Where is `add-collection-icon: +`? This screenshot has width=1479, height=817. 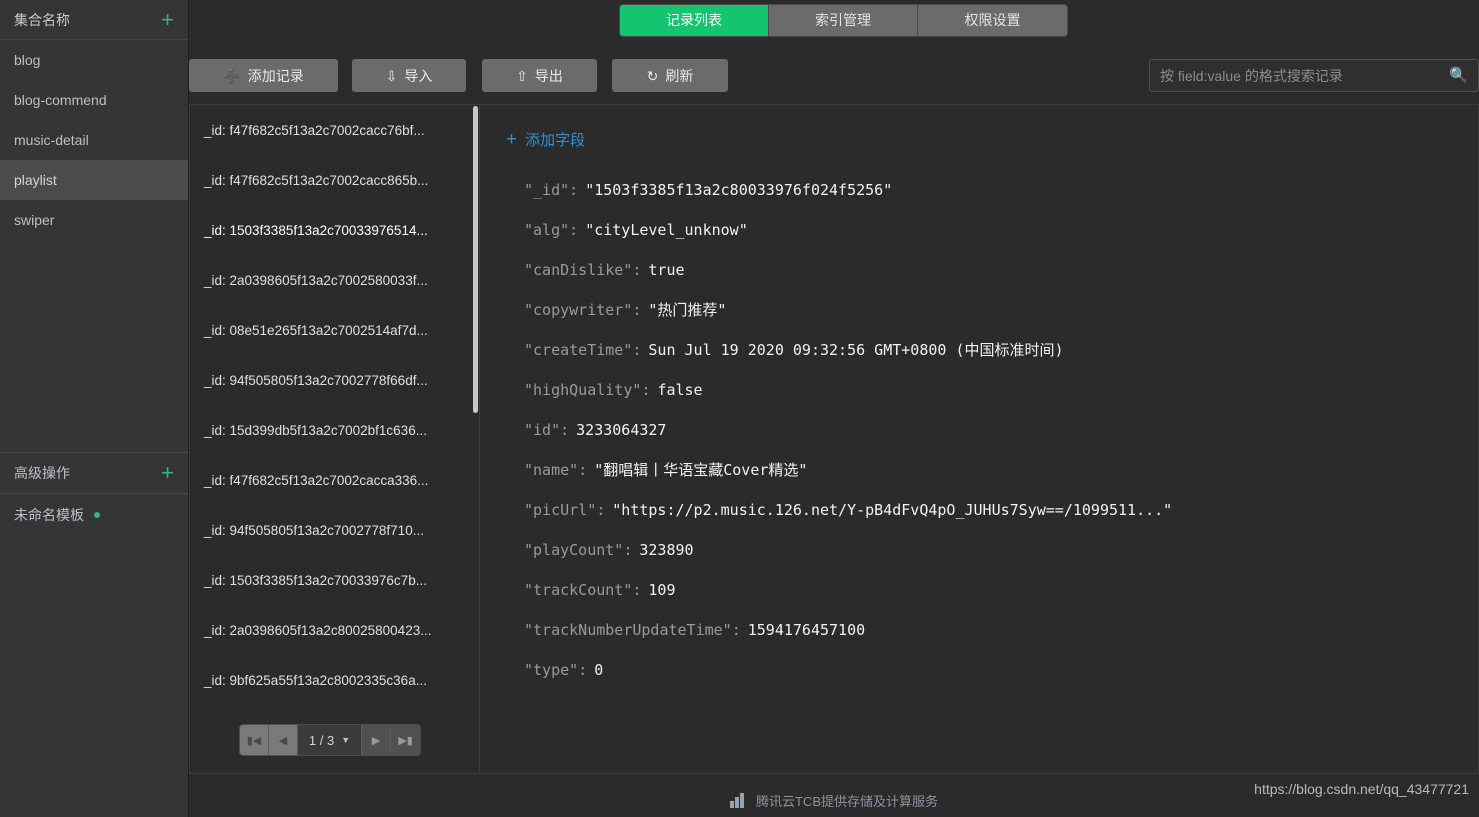 add-collection-icon: + is located at coordinates (167, 19).